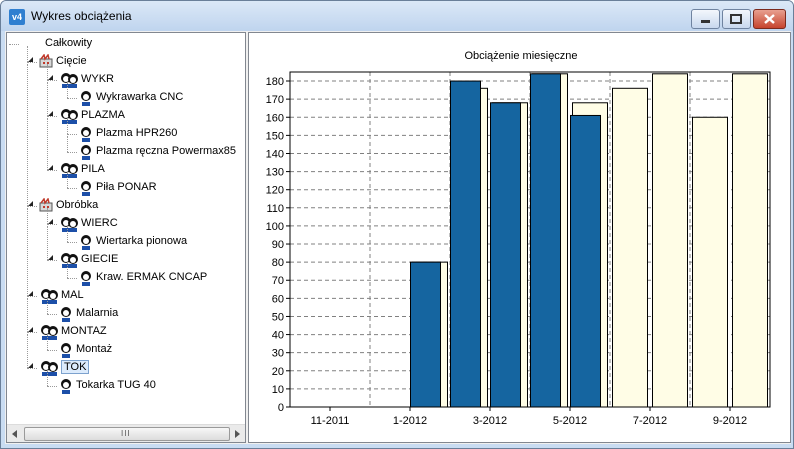 The image size is (794, 449). I want to click on scrollbar-thumb: III, so click(127, 434).